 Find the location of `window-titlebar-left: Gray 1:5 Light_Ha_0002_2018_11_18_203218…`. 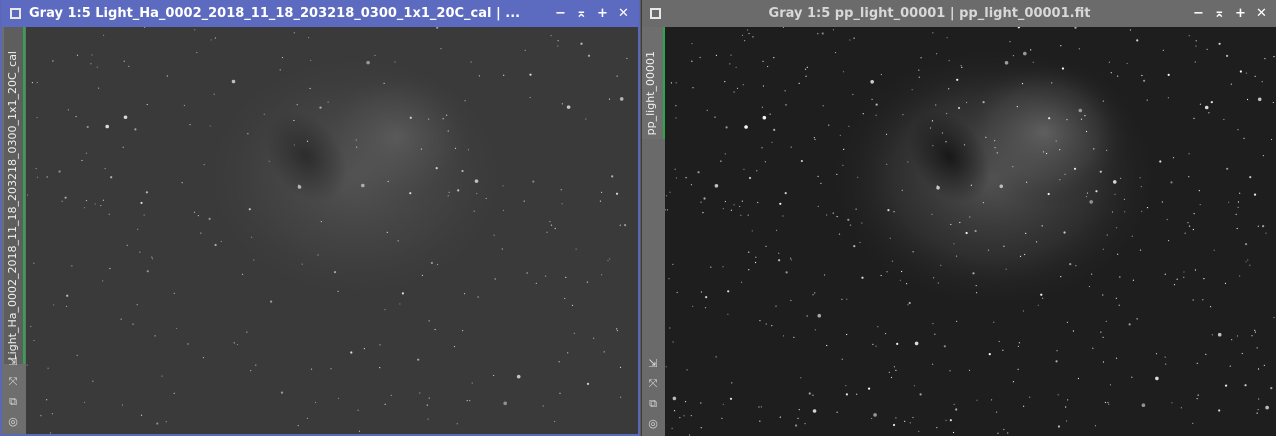

window-titlebar-left: Gray 1:5 Light_Ha_0002_2018_11_18_203218… is located at coordinates (320, 13).